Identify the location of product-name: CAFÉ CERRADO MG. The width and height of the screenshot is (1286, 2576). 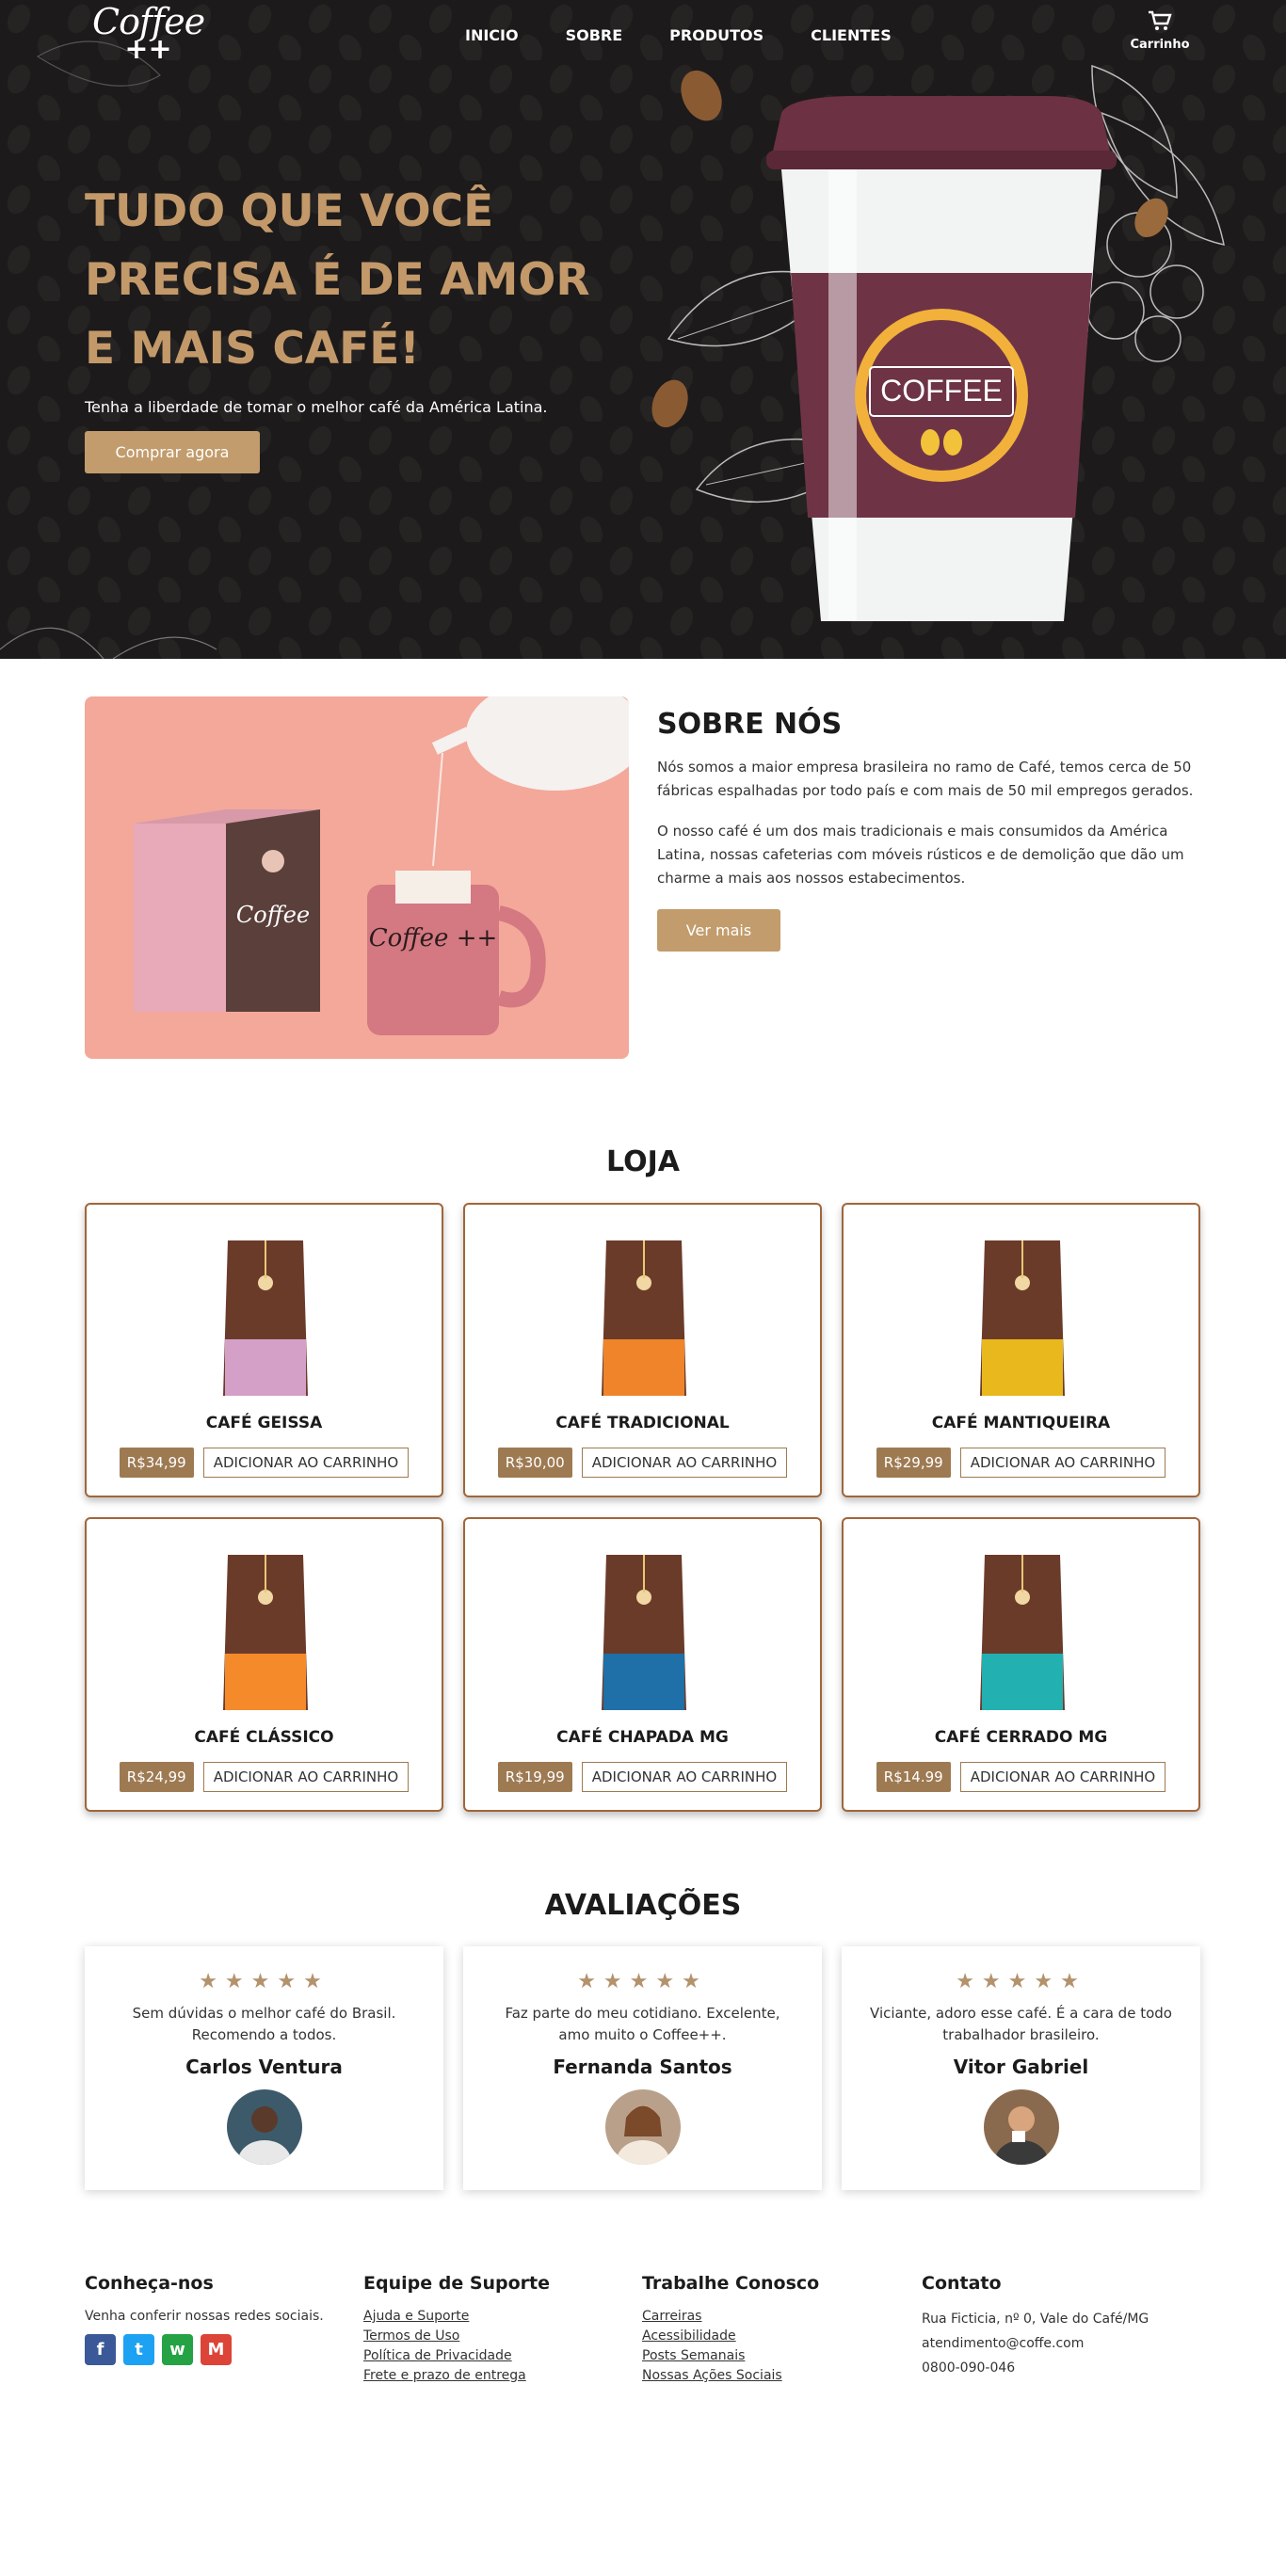
(1021, 1737).